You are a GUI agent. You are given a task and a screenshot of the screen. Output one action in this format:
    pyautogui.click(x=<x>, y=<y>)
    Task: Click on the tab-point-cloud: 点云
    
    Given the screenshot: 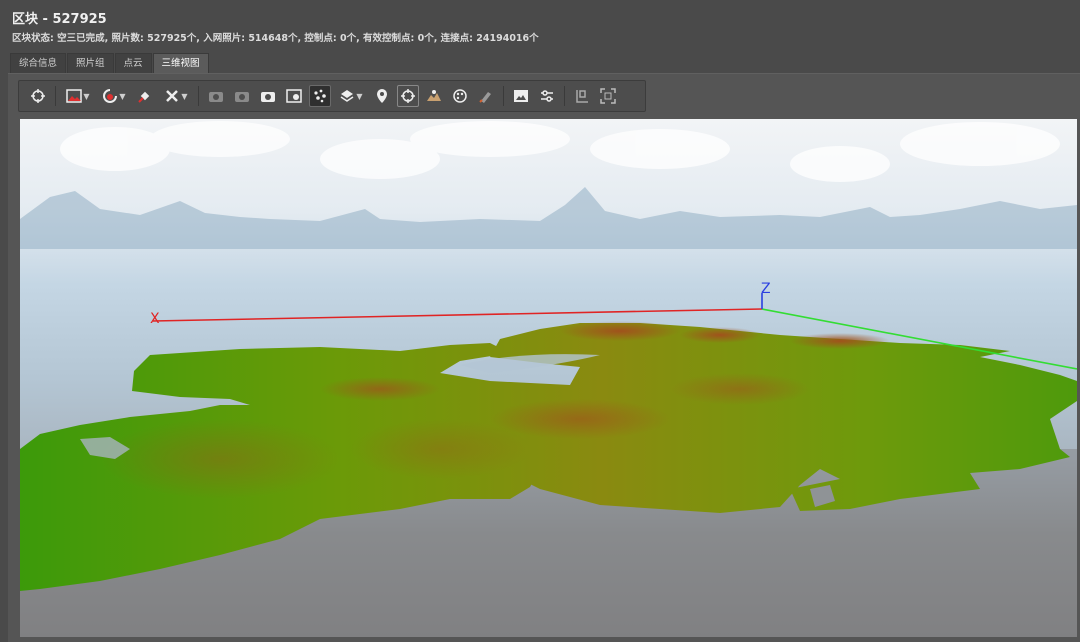 What is the action you would take?
    pyautogui.click(x=133, y=63)
    